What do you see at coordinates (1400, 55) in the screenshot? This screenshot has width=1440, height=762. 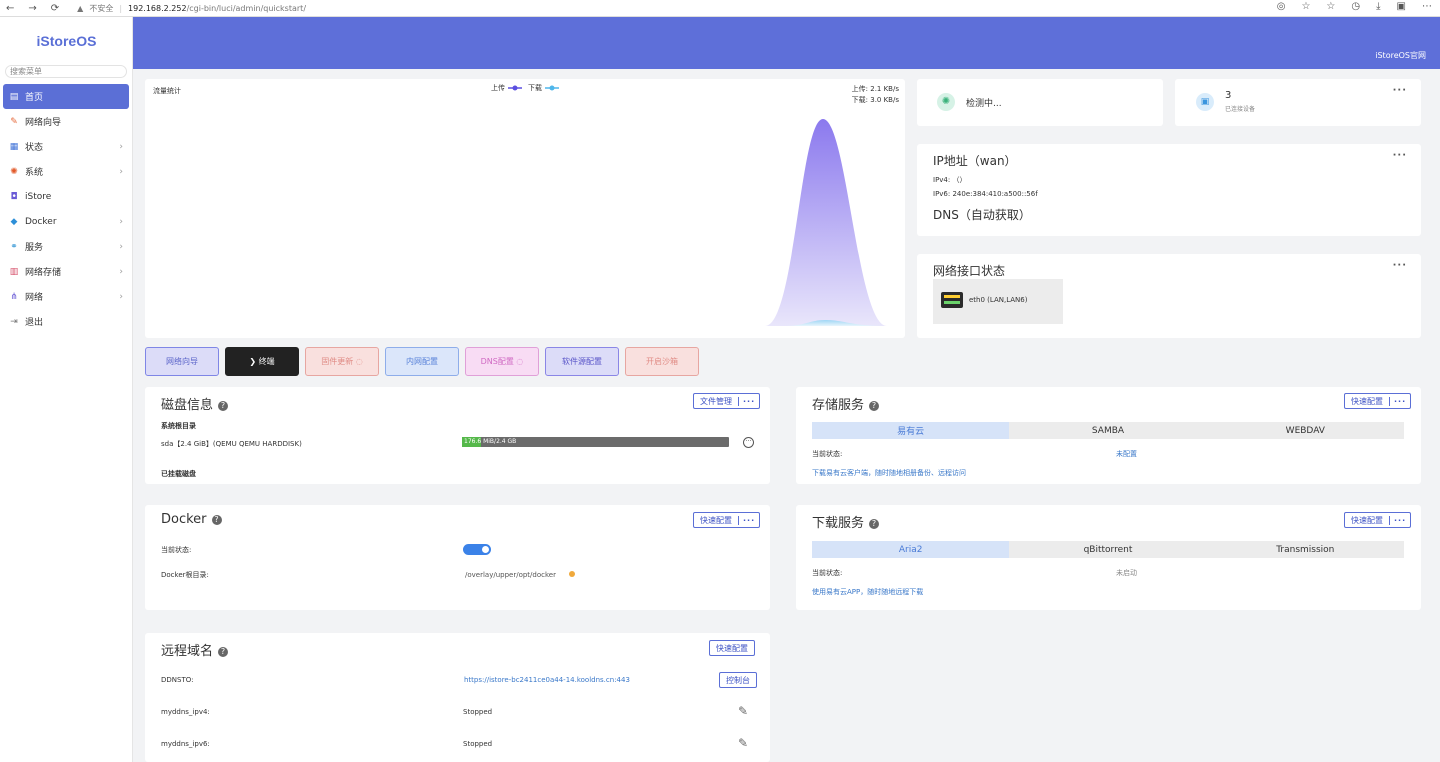 I see `official-site-link: iStoreOS官网` at bounding box center [1400, 55].